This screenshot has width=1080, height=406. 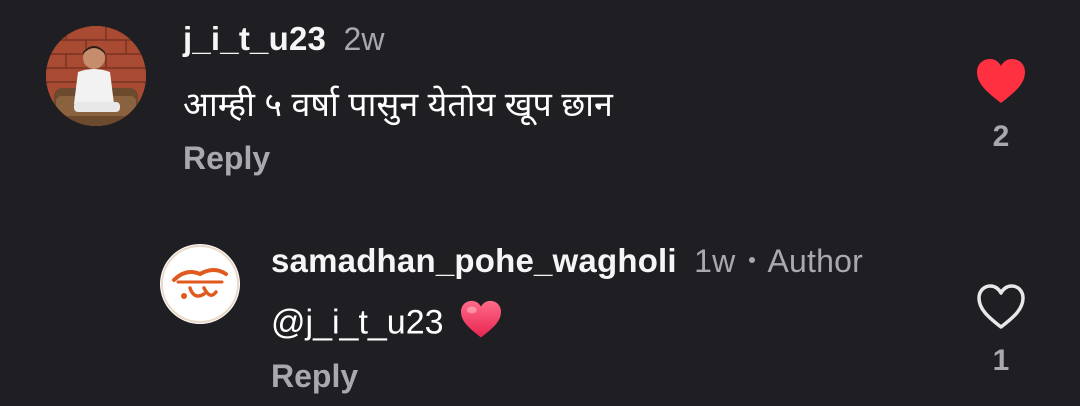 What do you see at coordinates (357, 322) in the screenshot?
I see `mention-link: @j_i_t_u23` at bounding box center [357, 322].